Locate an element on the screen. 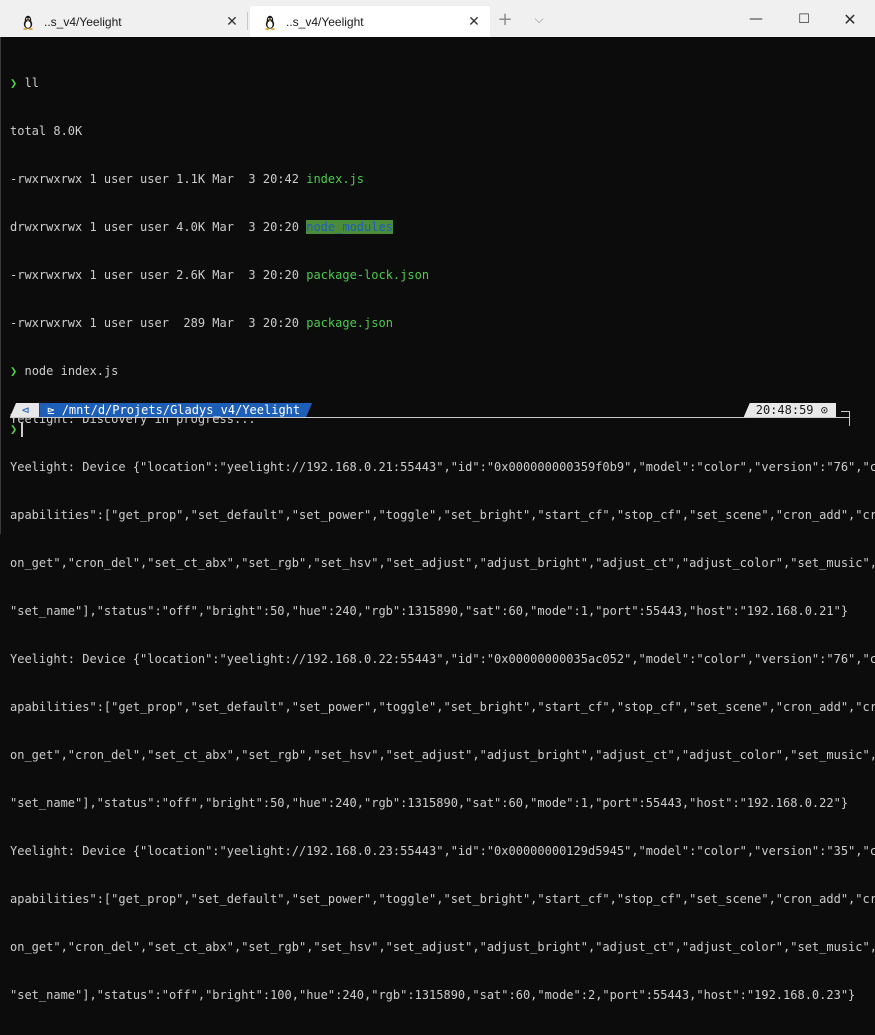 The width and height of the screenshot is (875, 1035). tab-1: ..s_v4/Yeelight ✕ is located at coordinates (128, 21).